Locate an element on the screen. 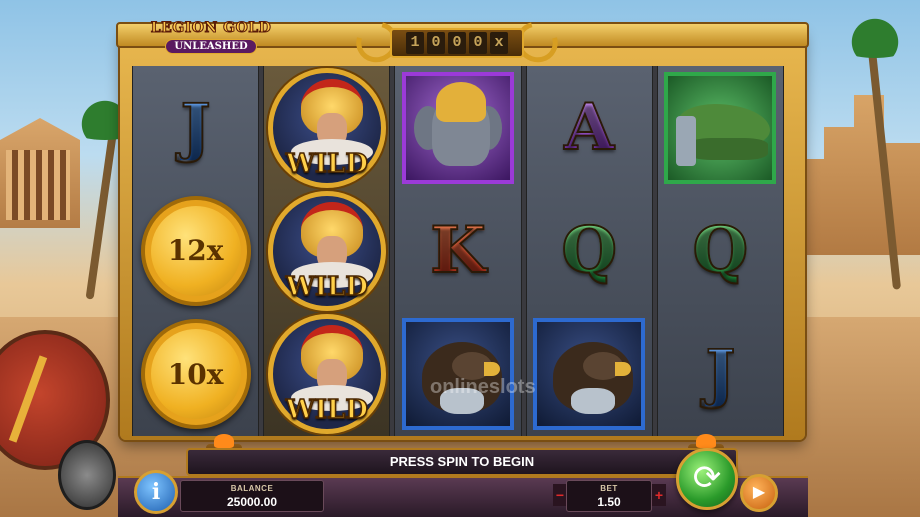 The width and height of the screenshot is (920, 517). symbol-letter: K is located at coordinates (458, 250).